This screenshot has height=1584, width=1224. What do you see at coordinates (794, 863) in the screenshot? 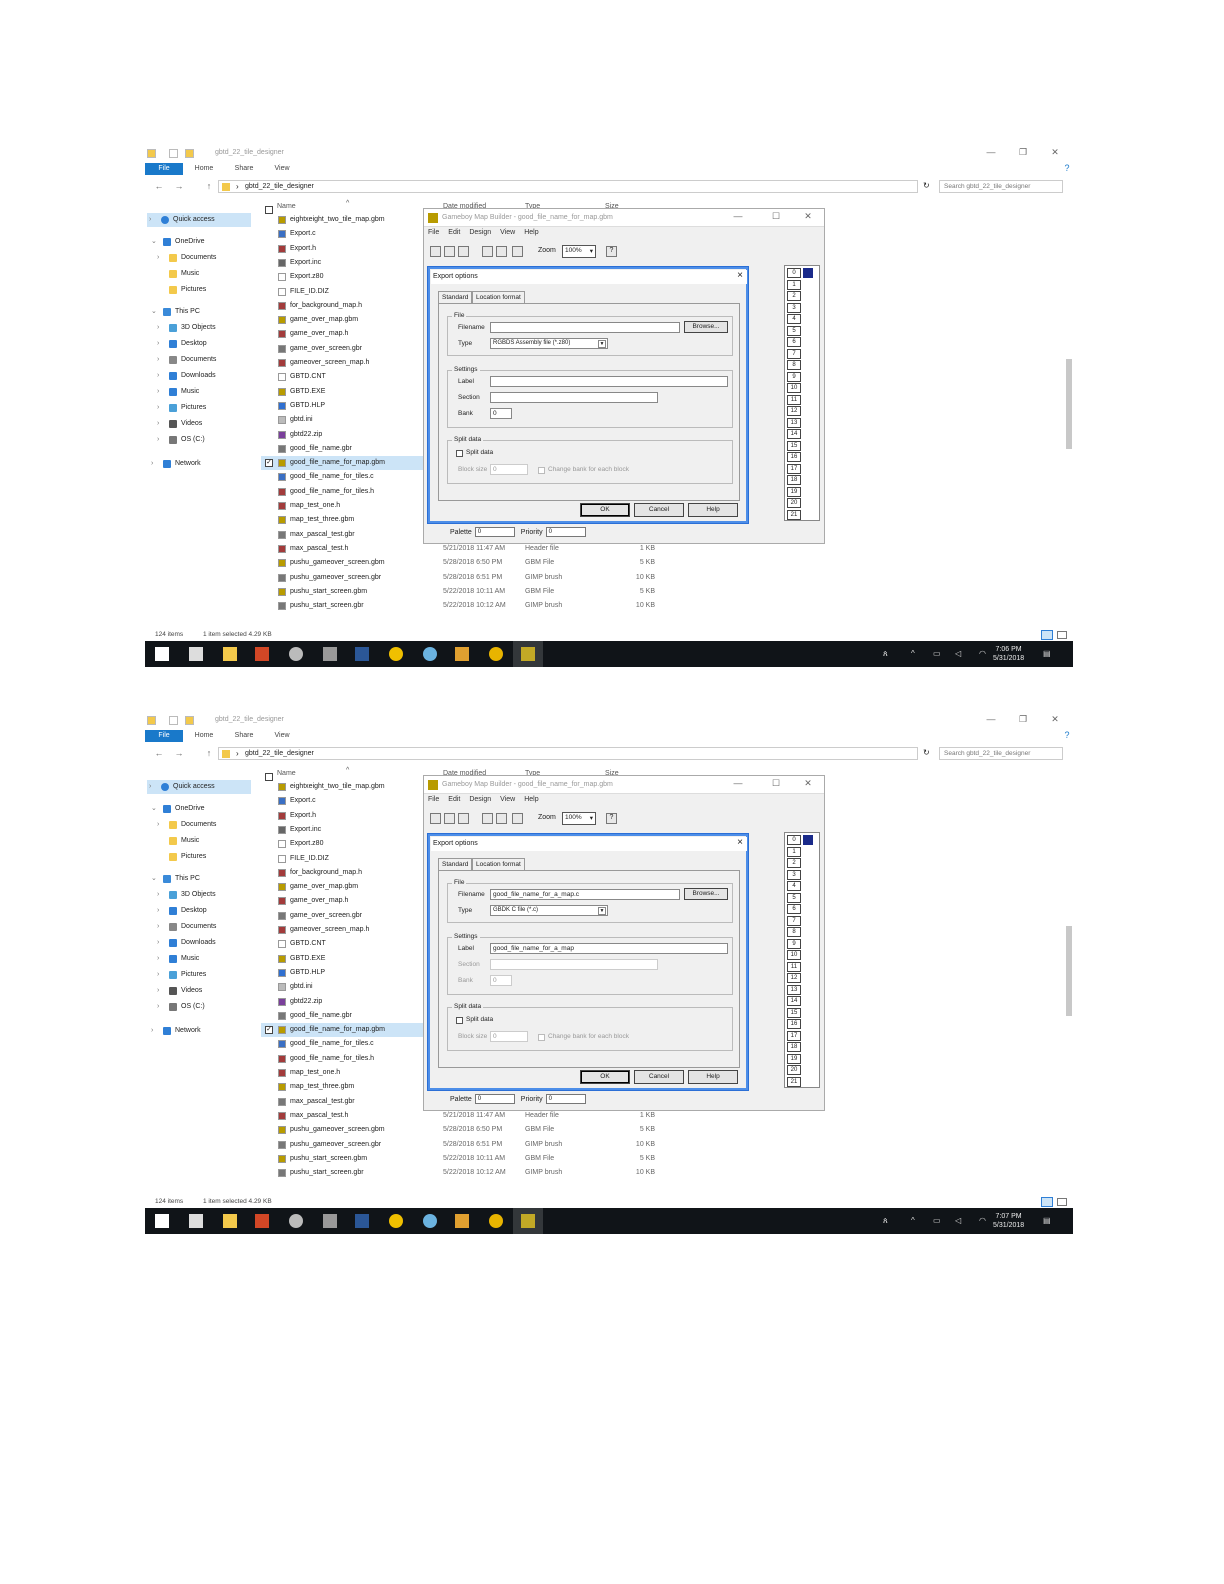
I see `row-number: 2` at bounding box center [794, 863].